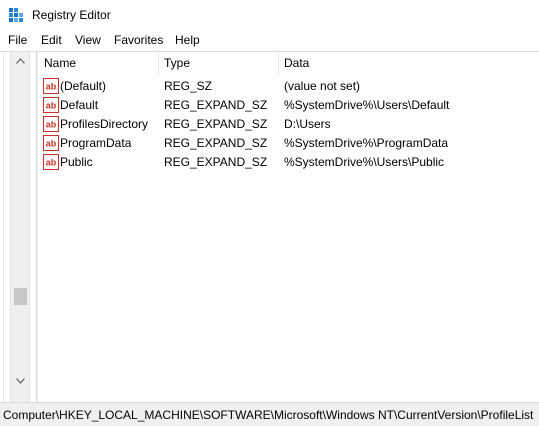 The image size is (539, 426). I want to click on value-name: Public, so click(76, 162).